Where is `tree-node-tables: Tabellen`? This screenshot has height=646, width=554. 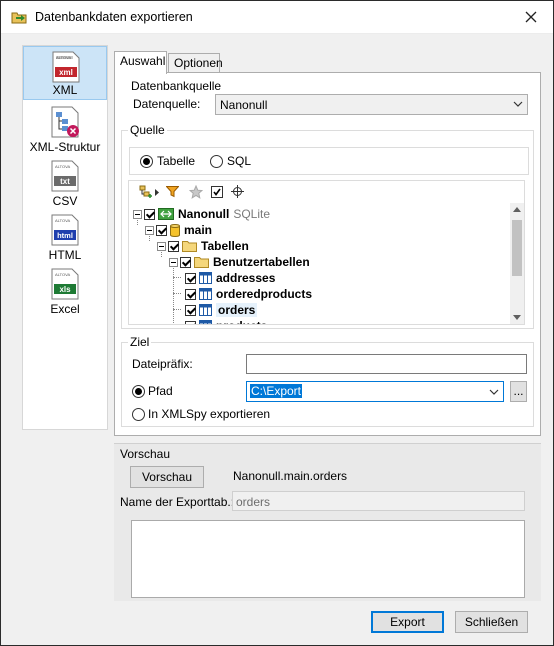
tree-node-tables: Tabellen is located at coordinates (203, 246).